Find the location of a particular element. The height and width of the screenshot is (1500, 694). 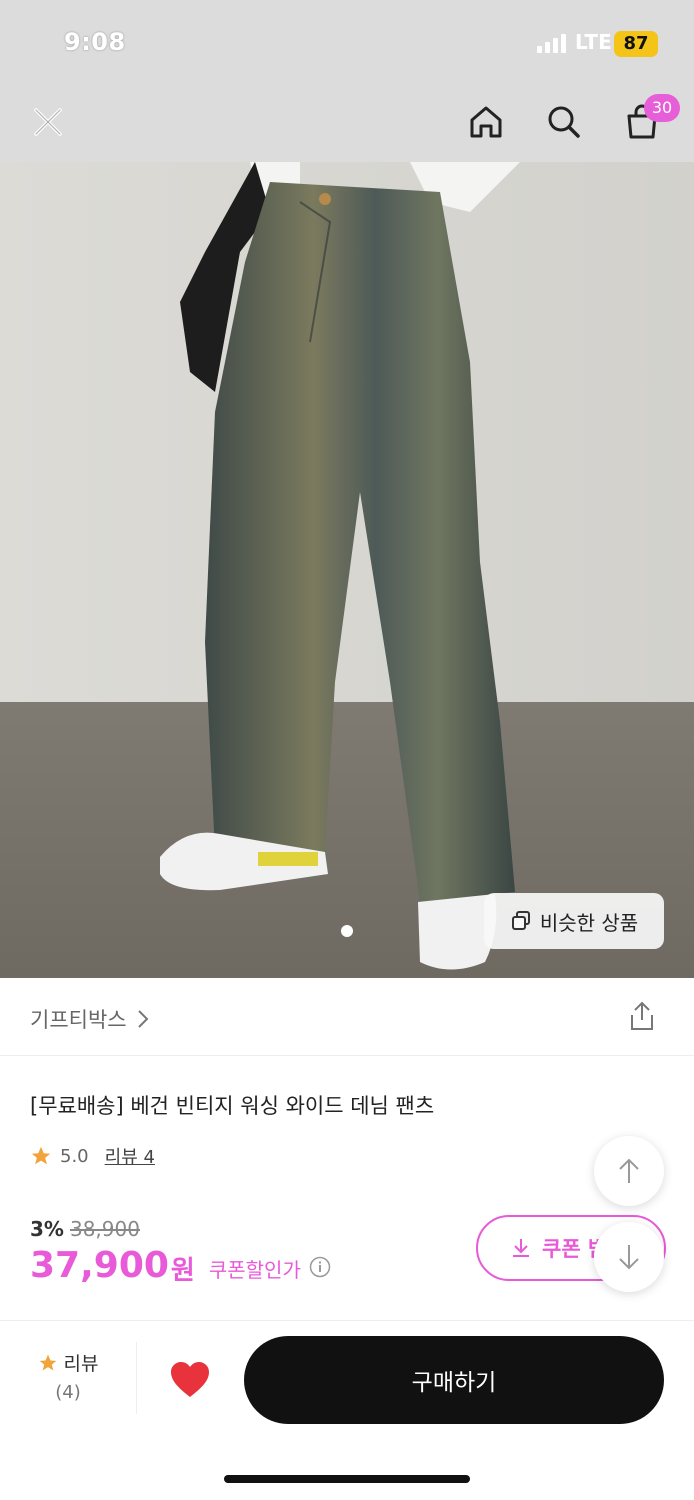

home-icon is located at coordinates (486, 122).